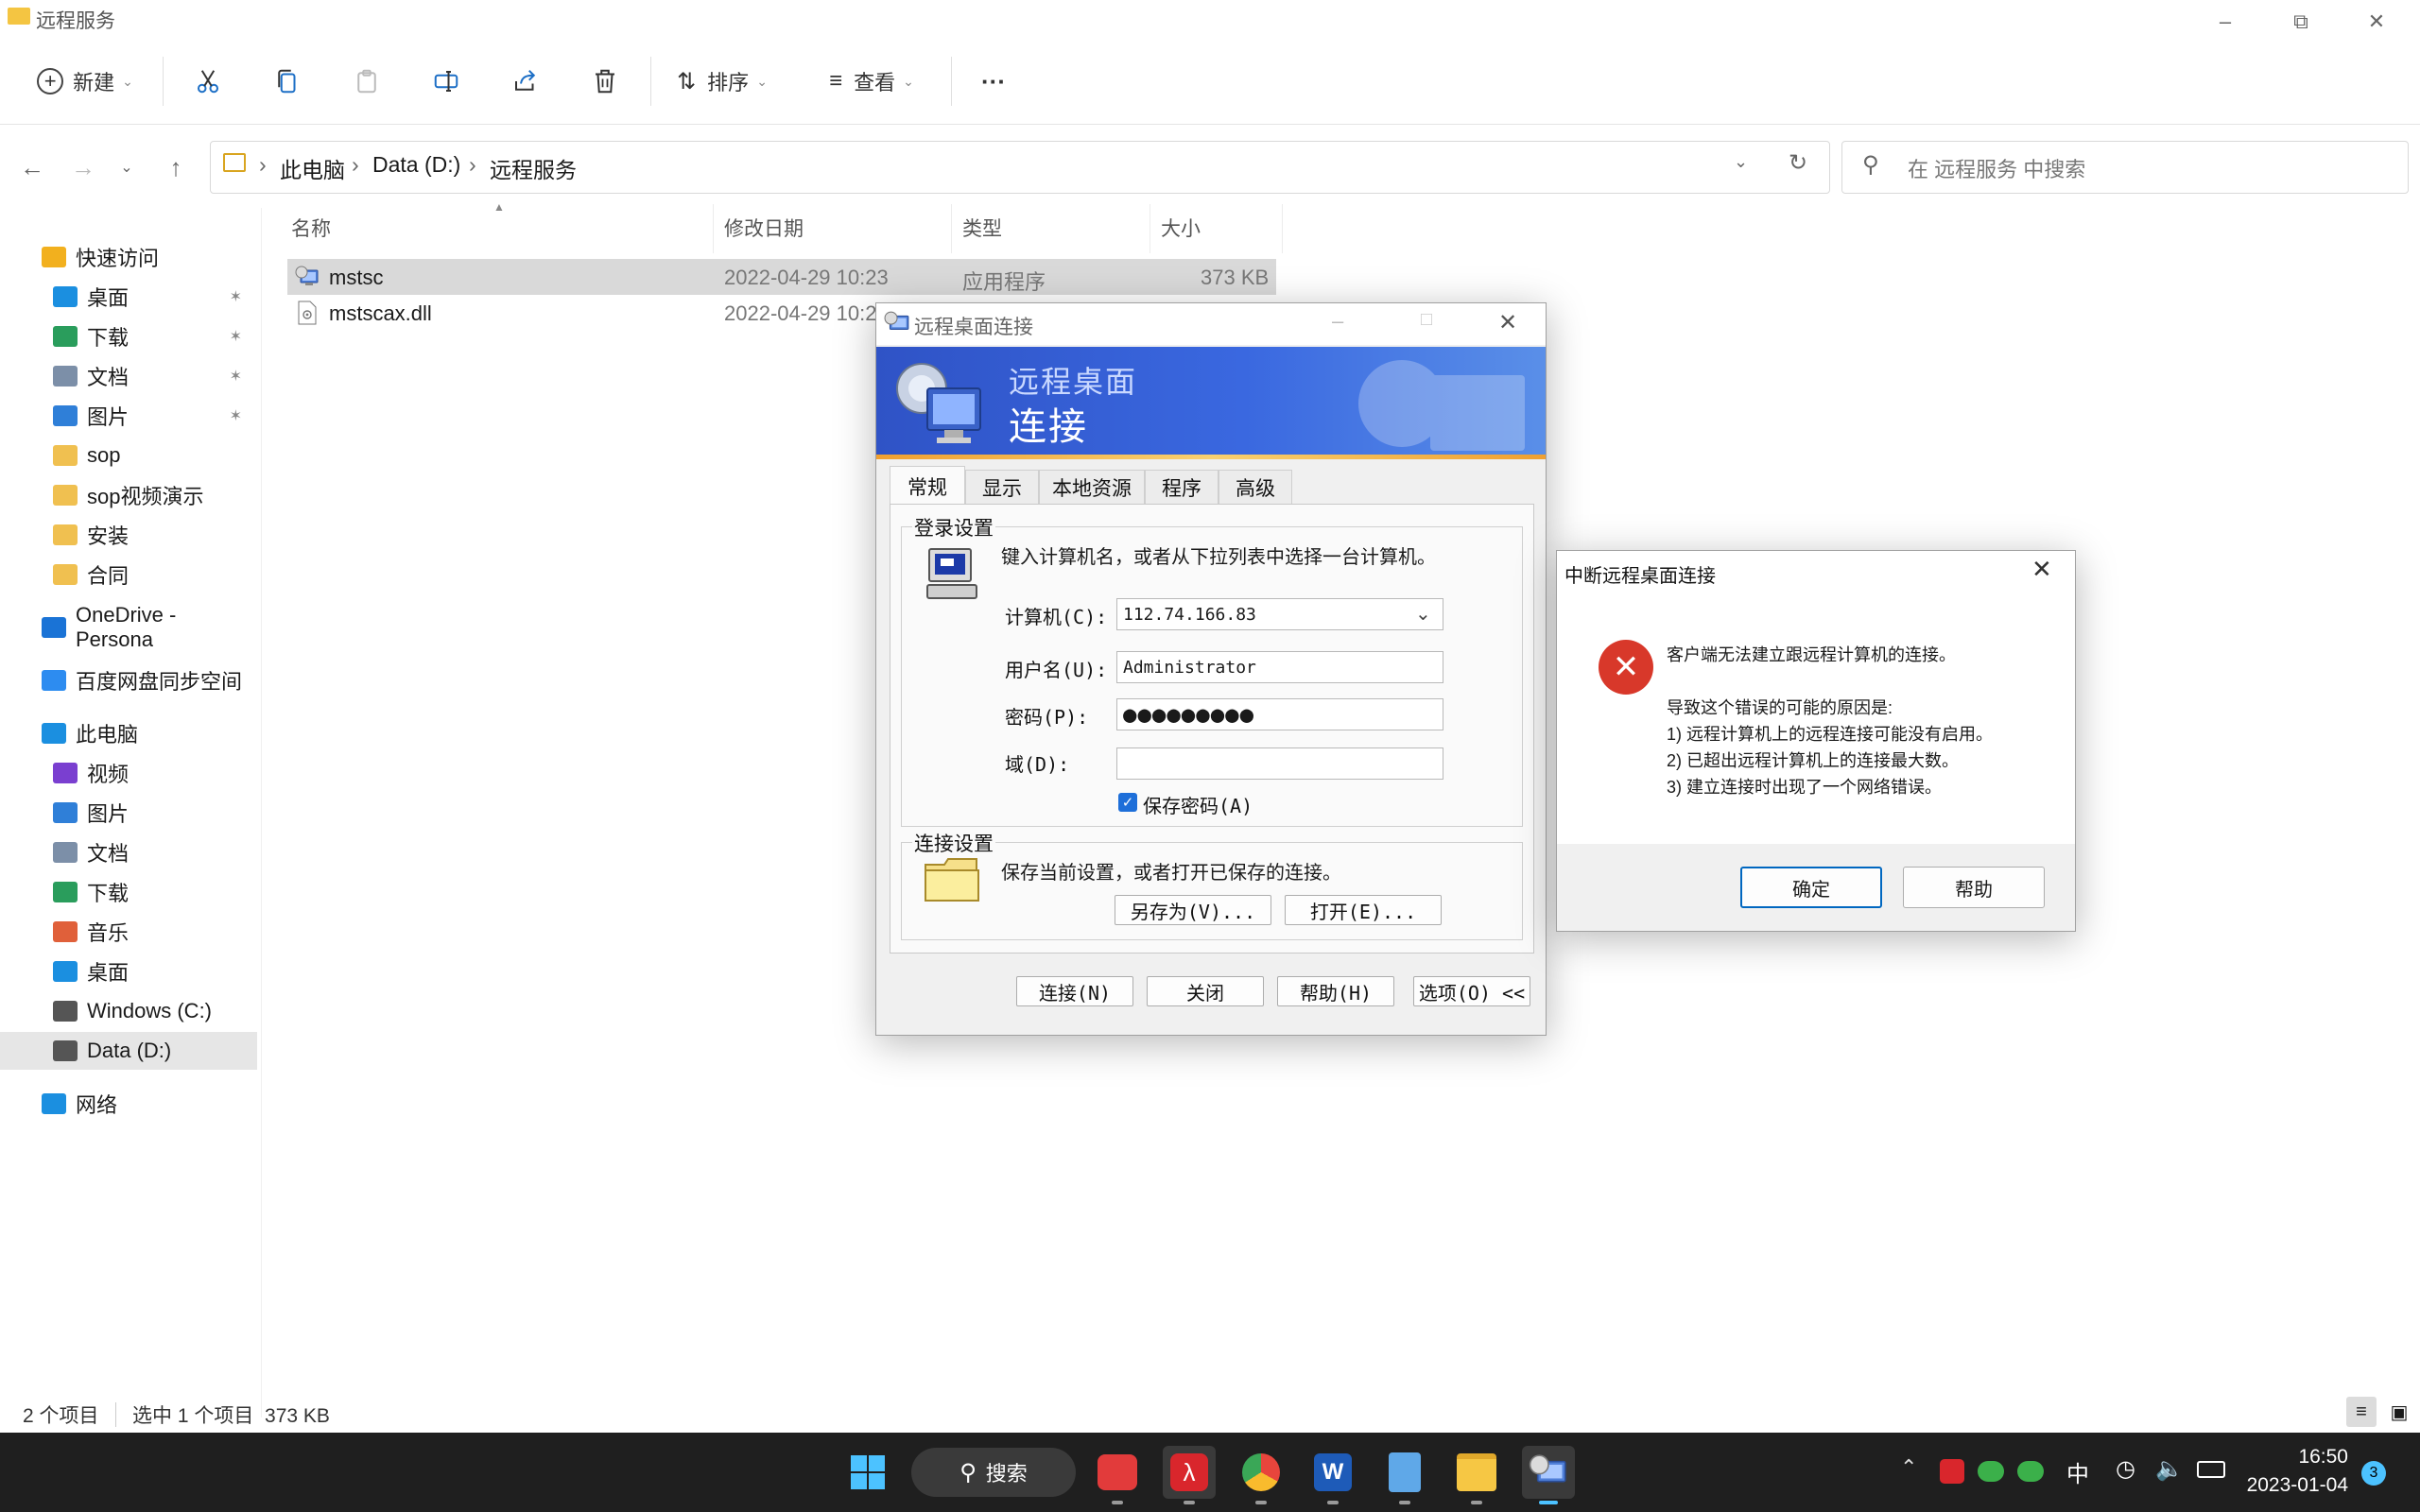  What do you see at coordinates (875, 82) in the screenshot?
I see `view-label: 查看` at bounding box center [875, 82].